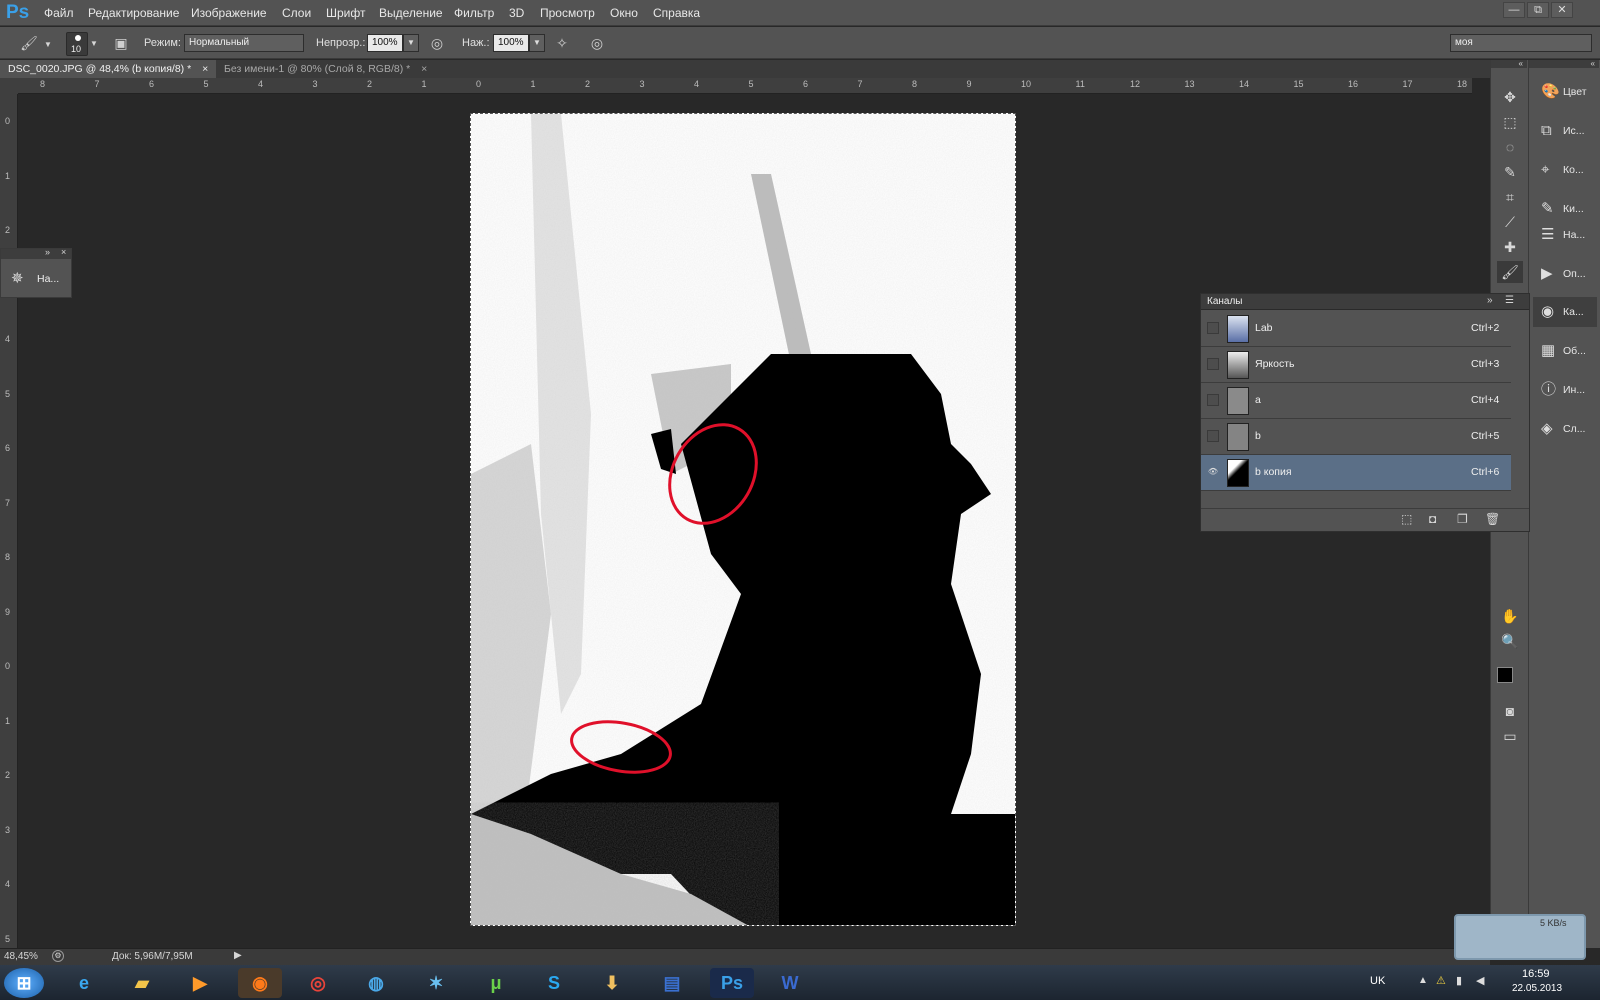 The image size is (1600, 1000). What do you see at coordinates (77, 44) in the screenshot?
I see `brush-preset-picker: 10` at bounding box center [77, 44].